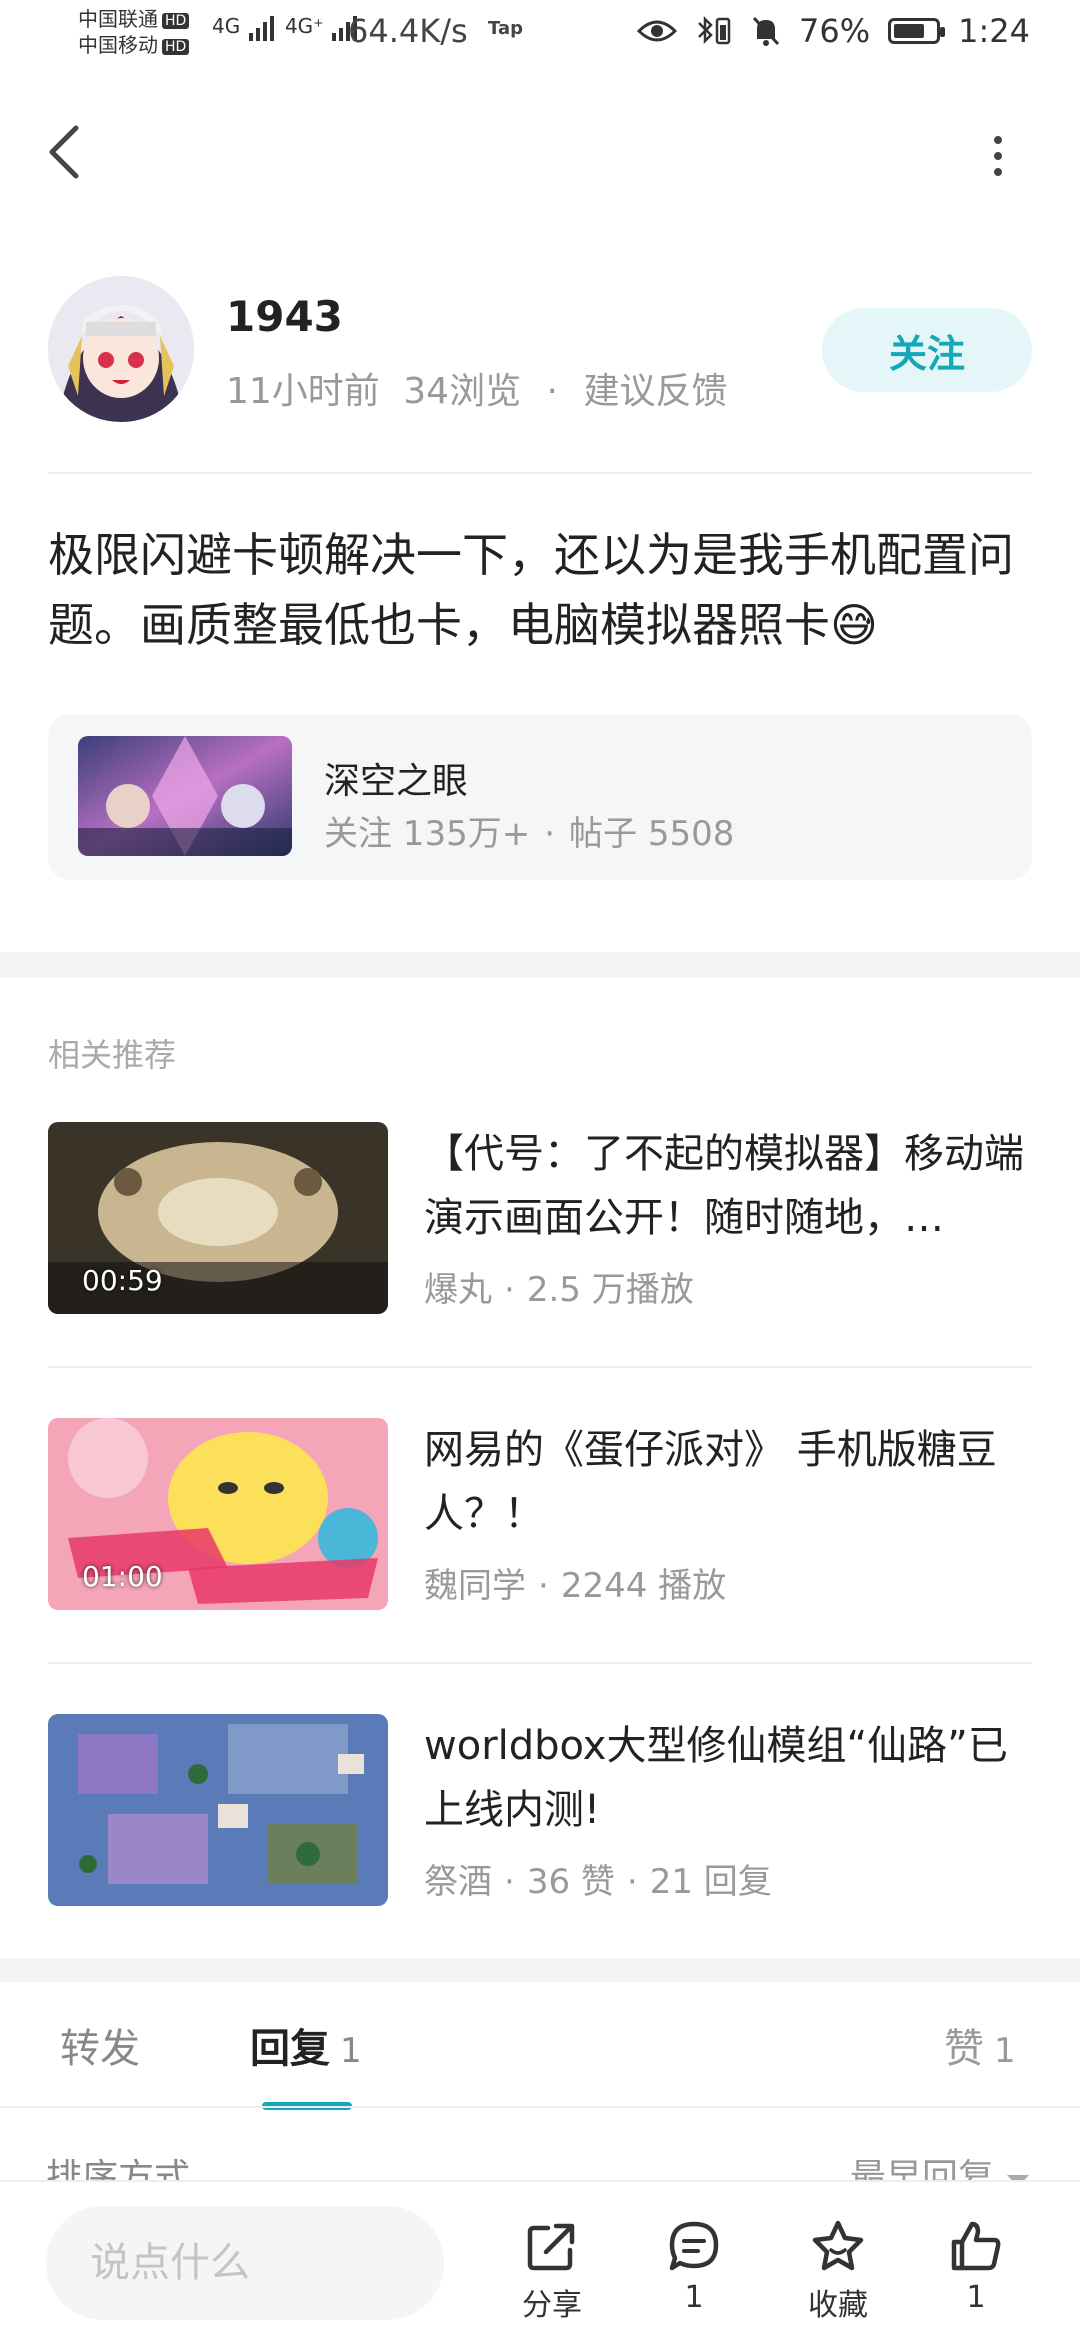 The image size is (1080, 2342). I want to click on view-count: 34浏览, so click(462, 391).